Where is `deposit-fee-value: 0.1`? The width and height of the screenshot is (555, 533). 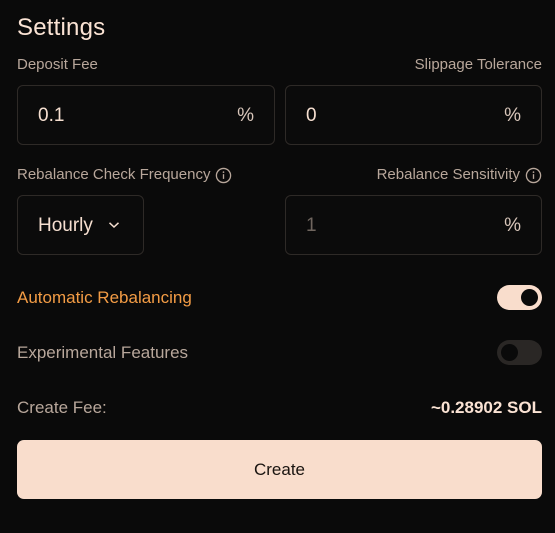 deposit-fee-value: 0.1 is located at coordinates (51, 115).